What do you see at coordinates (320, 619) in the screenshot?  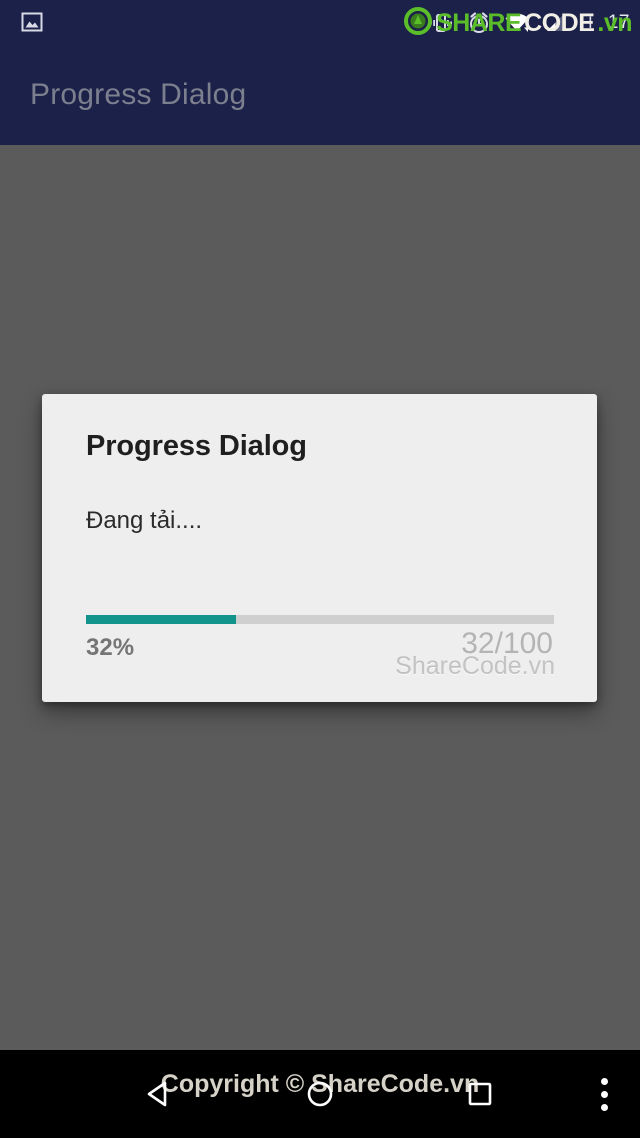 I see `progress-bar-track` at bounding box center [320, 619].